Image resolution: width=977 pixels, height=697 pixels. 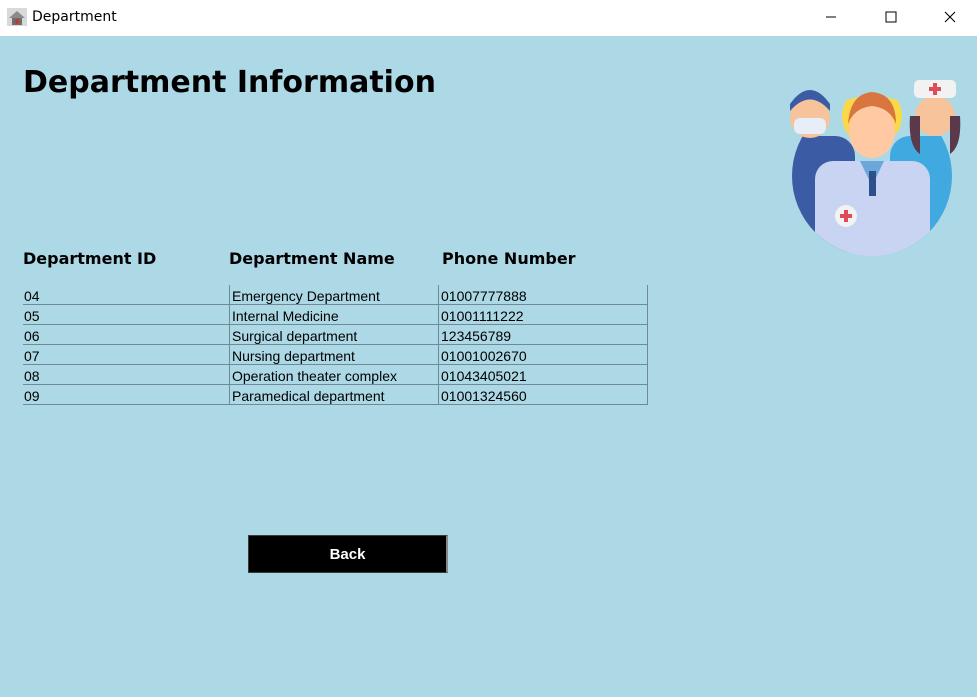 I want to click on medical-staff-illustration, so click(x=872, y=161).